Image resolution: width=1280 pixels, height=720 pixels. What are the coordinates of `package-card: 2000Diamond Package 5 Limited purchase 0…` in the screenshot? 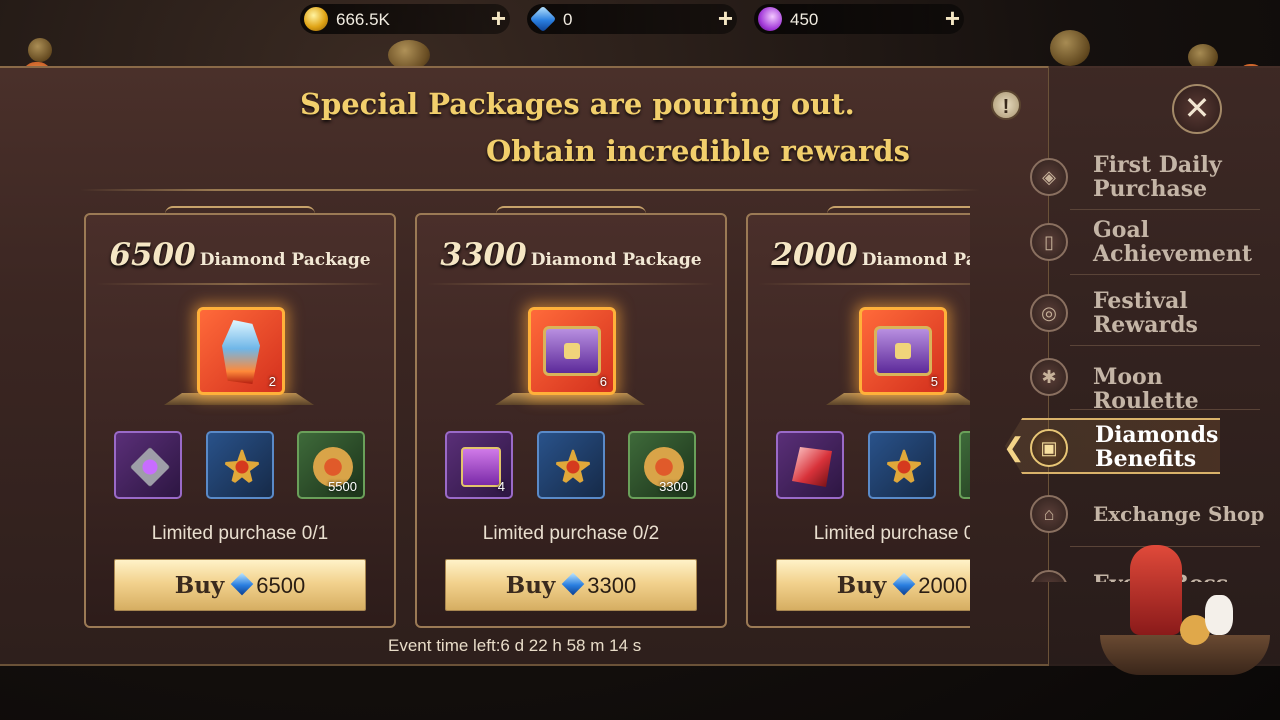 It's located at (858, 417).